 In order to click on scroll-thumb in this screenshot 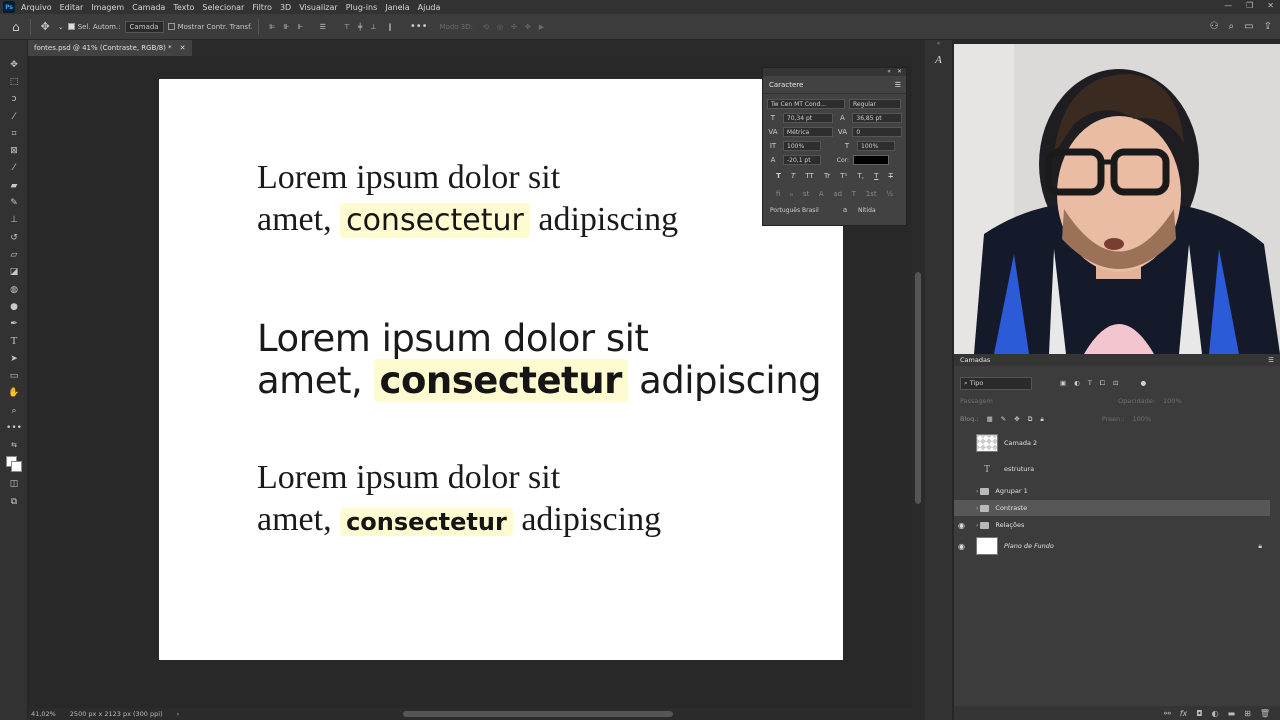, I will do `click(538, 714)`.